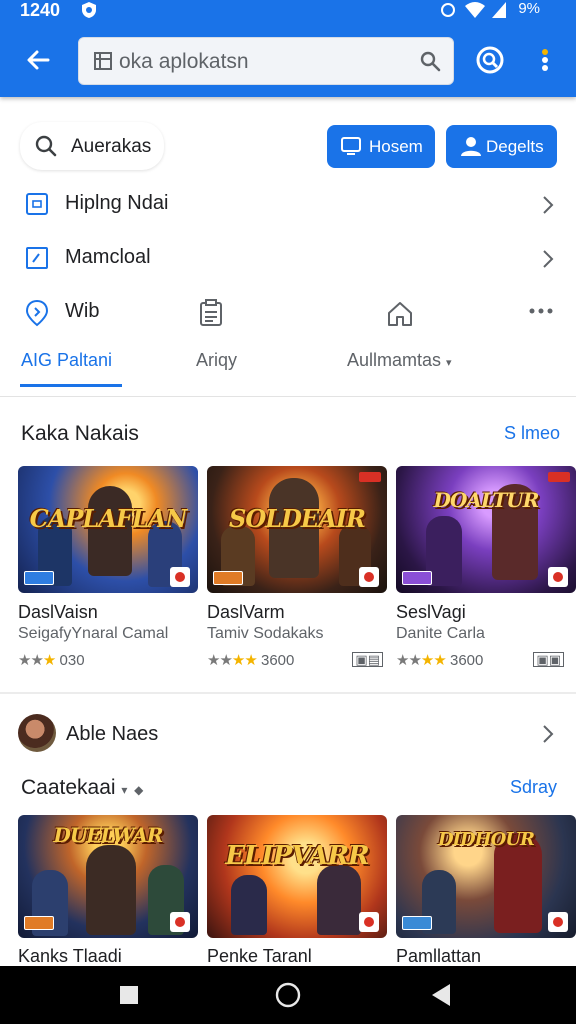 This screenshot has height=1024, width=576. Describe the element at coordinates (216, 360) in the screenshot. I see `tab-ariqy: Ariqy` at that location.